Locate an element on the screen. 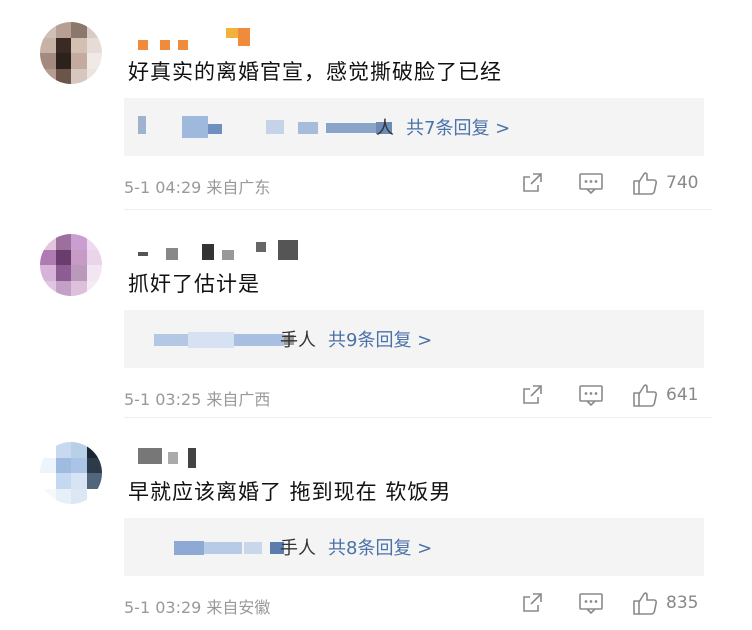 The image size is (752, 630). reply-users-tail: 手人 is located at coordinates (298, 548).